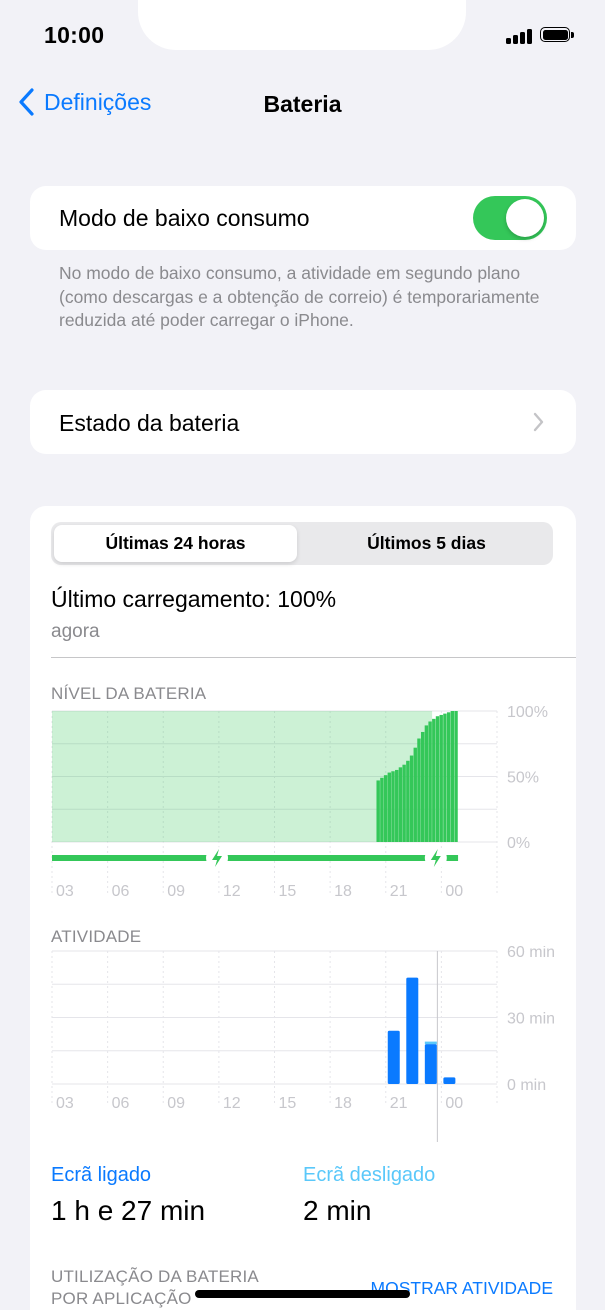 This screenshot has width=605, height=1310. What do you see at coordinates (242, 776) in the screenshot?
I see `charging-band` at bounding box center [242, 776].